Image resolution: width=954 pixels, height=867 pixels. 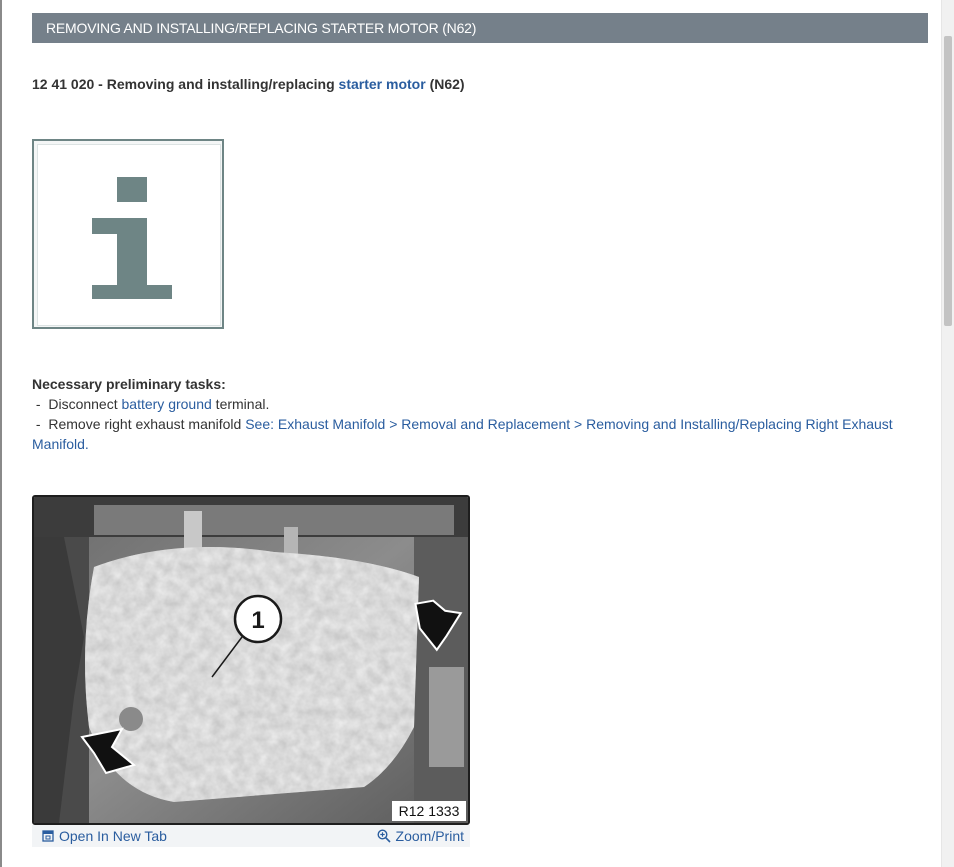 What do you see at coordinates (167, 404) in the screenshot?
I see `battery-ground-link: battery ground` at bounding box center [167, 404].